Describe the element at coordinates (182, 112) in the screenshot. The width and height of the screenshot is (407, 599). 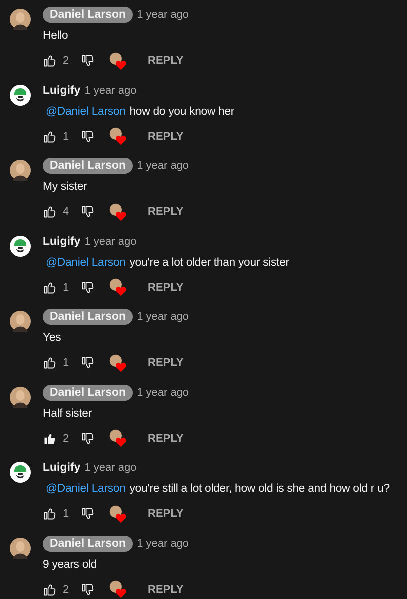
I see `comment-text: how do you know her` at that location.